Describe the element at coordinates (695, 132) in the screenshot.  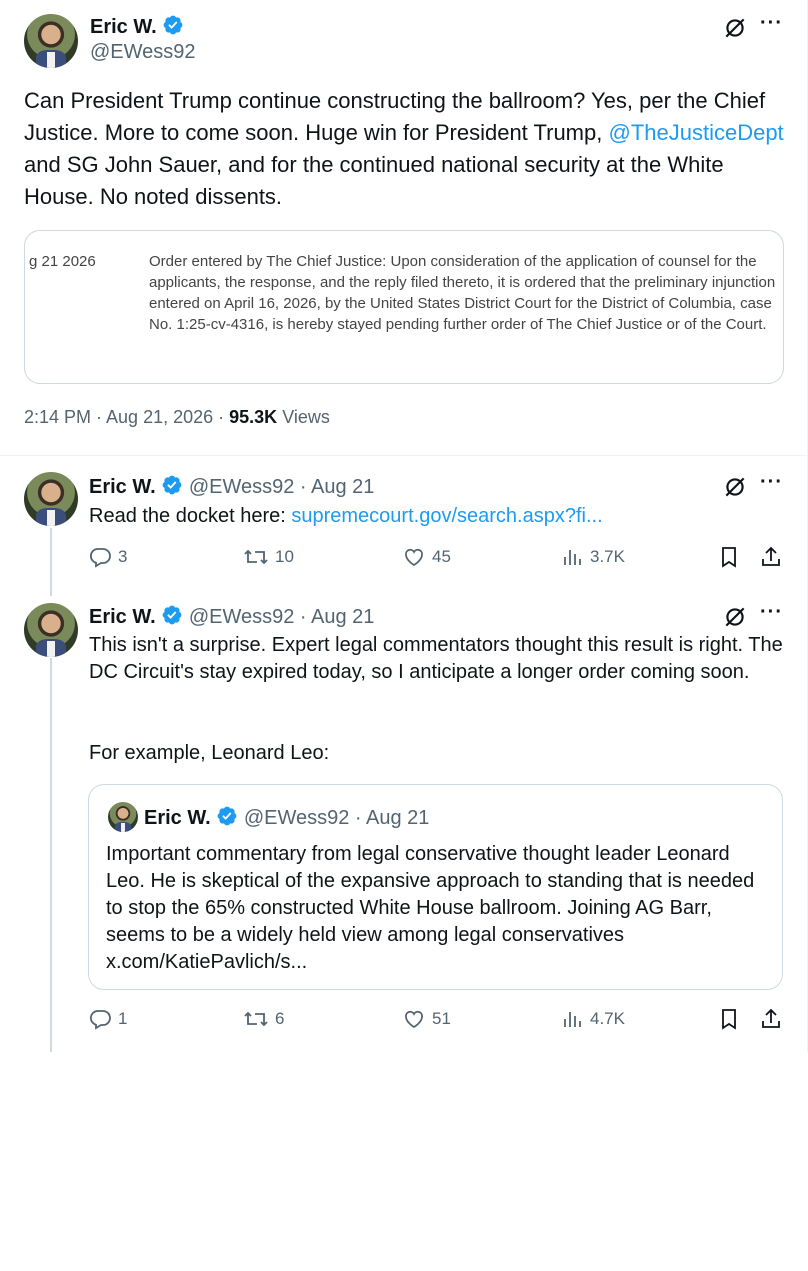
I see `mention-link: @TheJusticeDept` at that location.